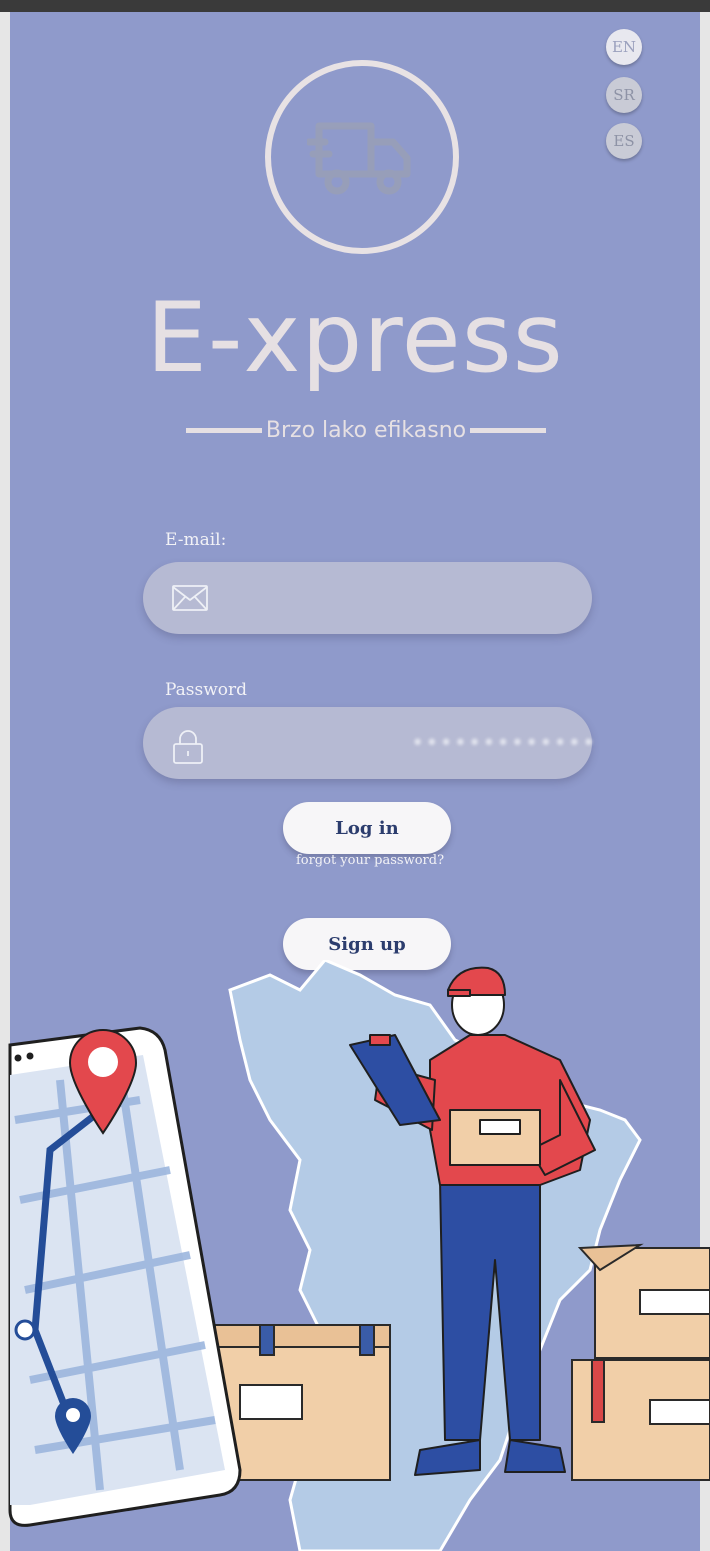  Describe the element at coordinates (355, 860) in the screenshot. I see `forgot-password-link: forgot your password?` at that location.